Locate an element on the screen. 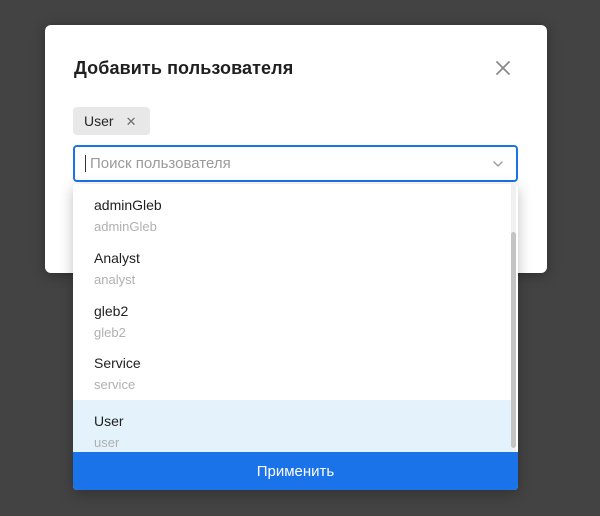 The width and height of the screenshot is (600, 516). user-search-field is located at coordinates (295, 163).